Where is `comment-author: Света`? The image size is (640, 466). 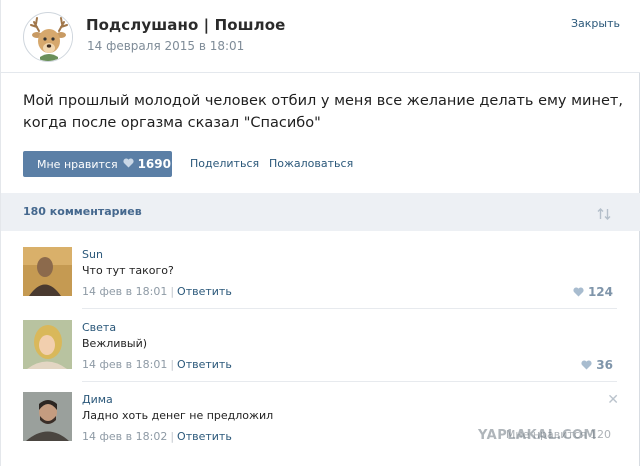 comment-author: Света is located at coordinates (99, 327).